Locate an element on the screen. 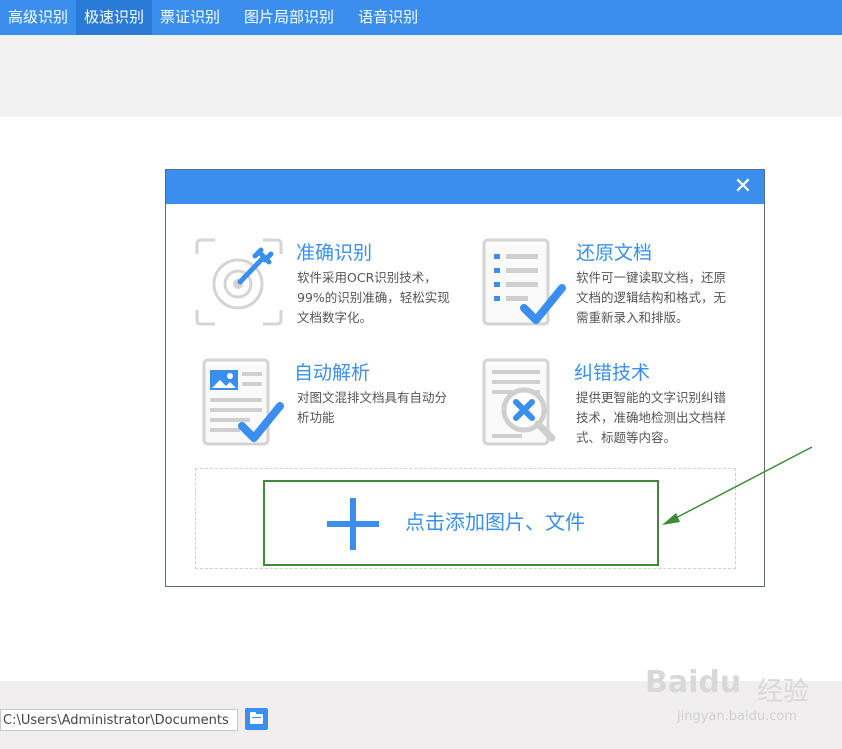 This screenshot has width=842, height=749. plus-icon is located at coordinates (353, 524).